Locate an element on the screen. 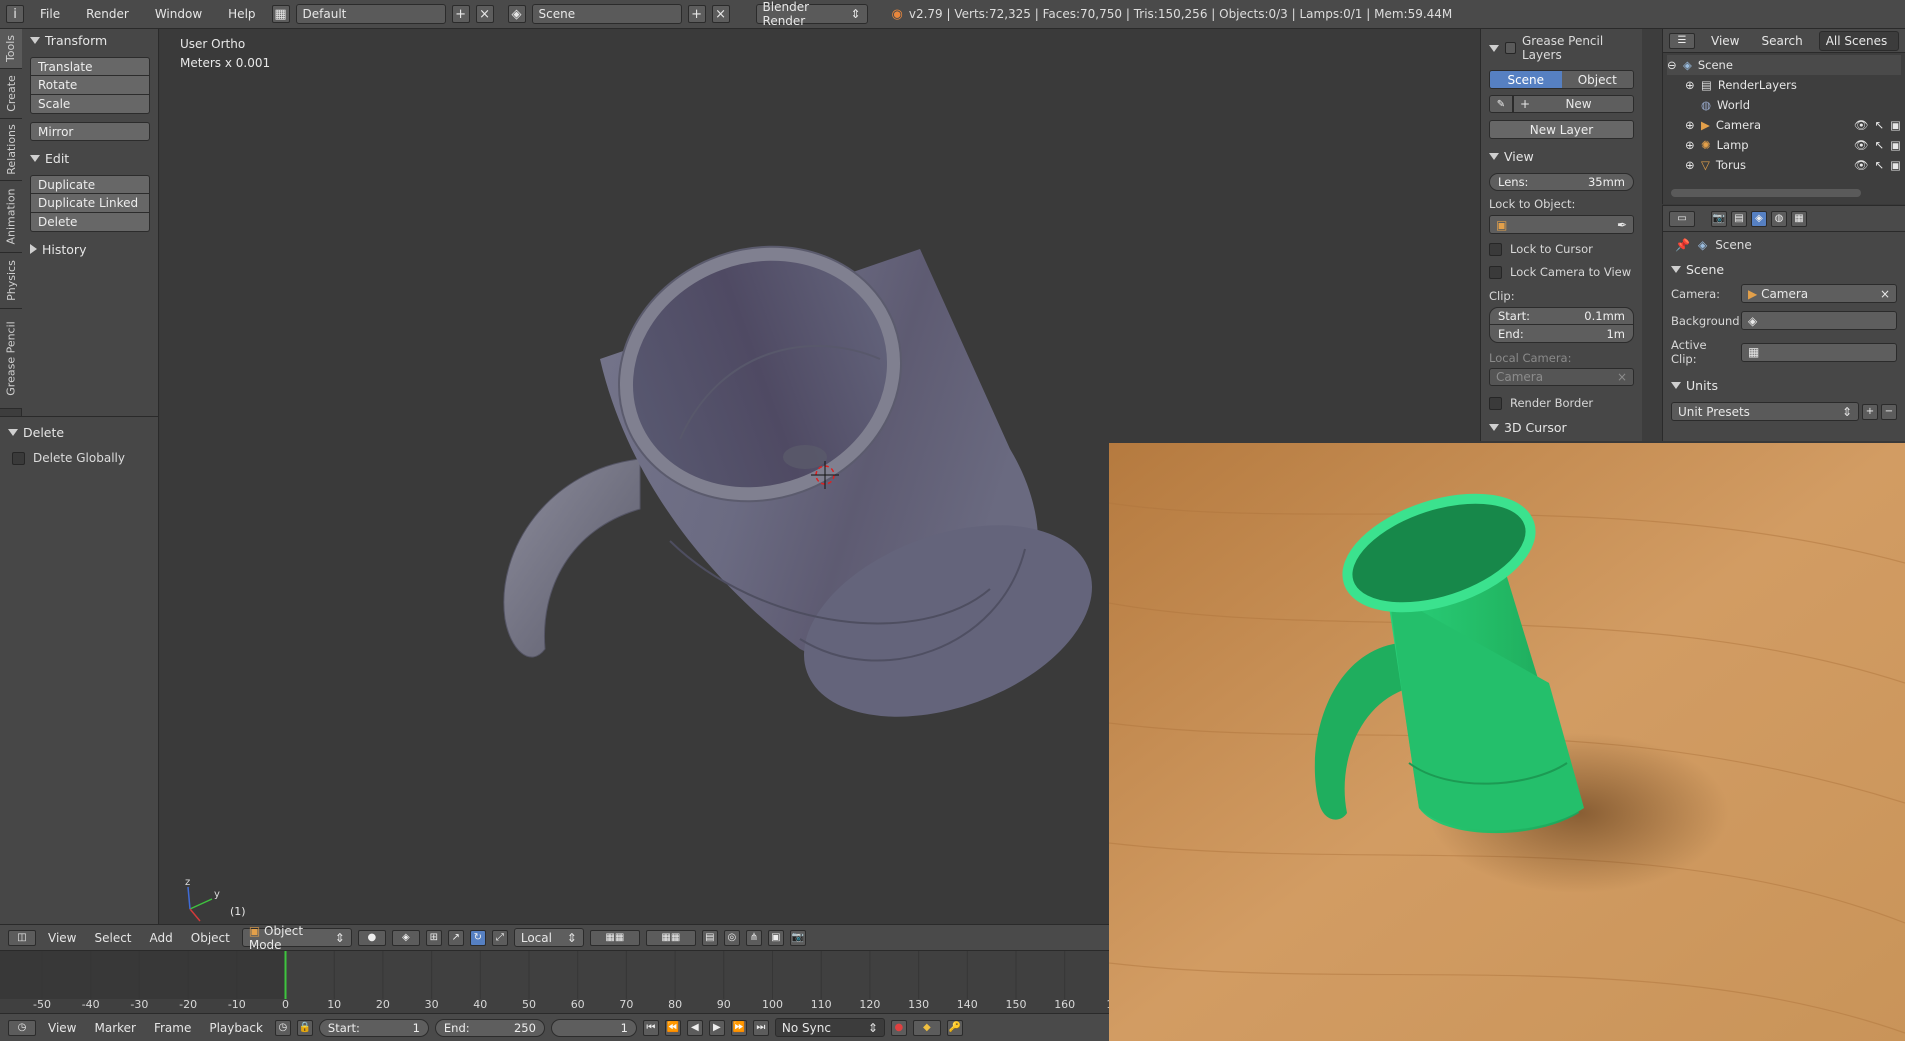  render-engine-dropdown: Blender Render ⇕ is located at coordinates (811, 14).